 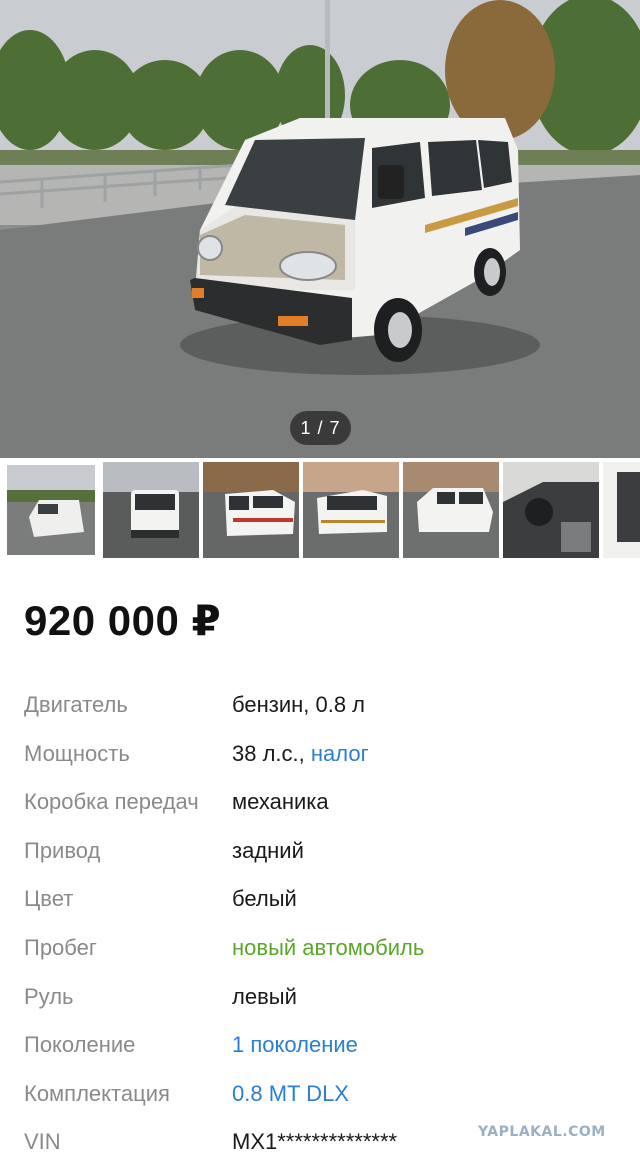 What do you see at coordinates (264, 996) in the screenshot?
I see `spec-value: левый` at bounding box center [264, 996].